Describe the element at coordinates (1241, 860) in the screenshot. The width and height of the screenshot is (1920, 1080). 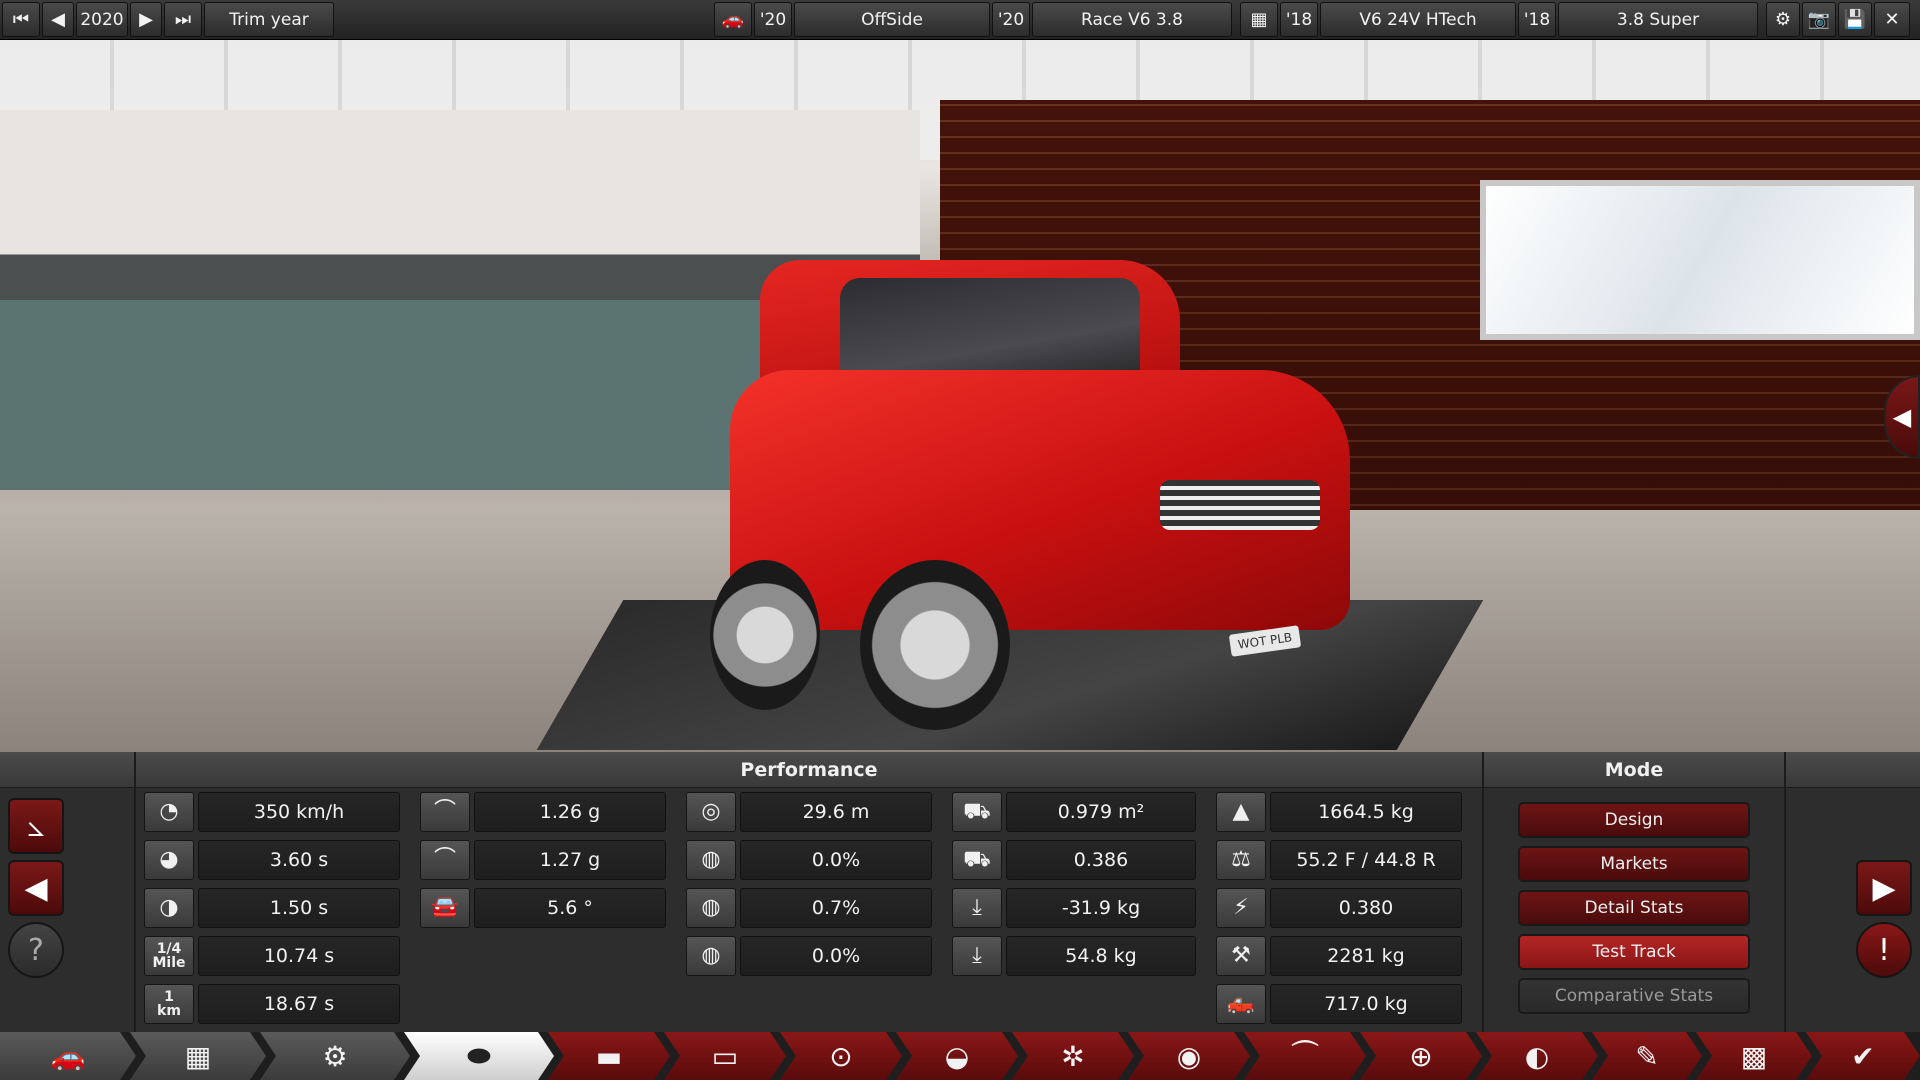
I see `weight-distribution-icon: ⚖` at that location.